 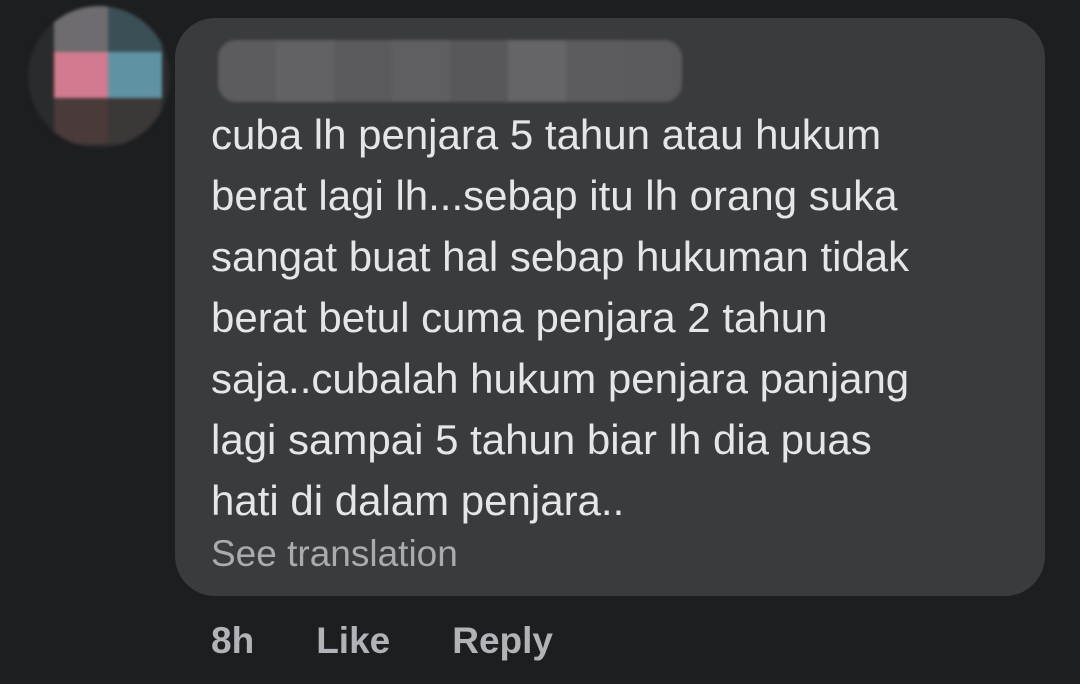 I want to click on reply-button: Reply, so click(x=502, y=641).